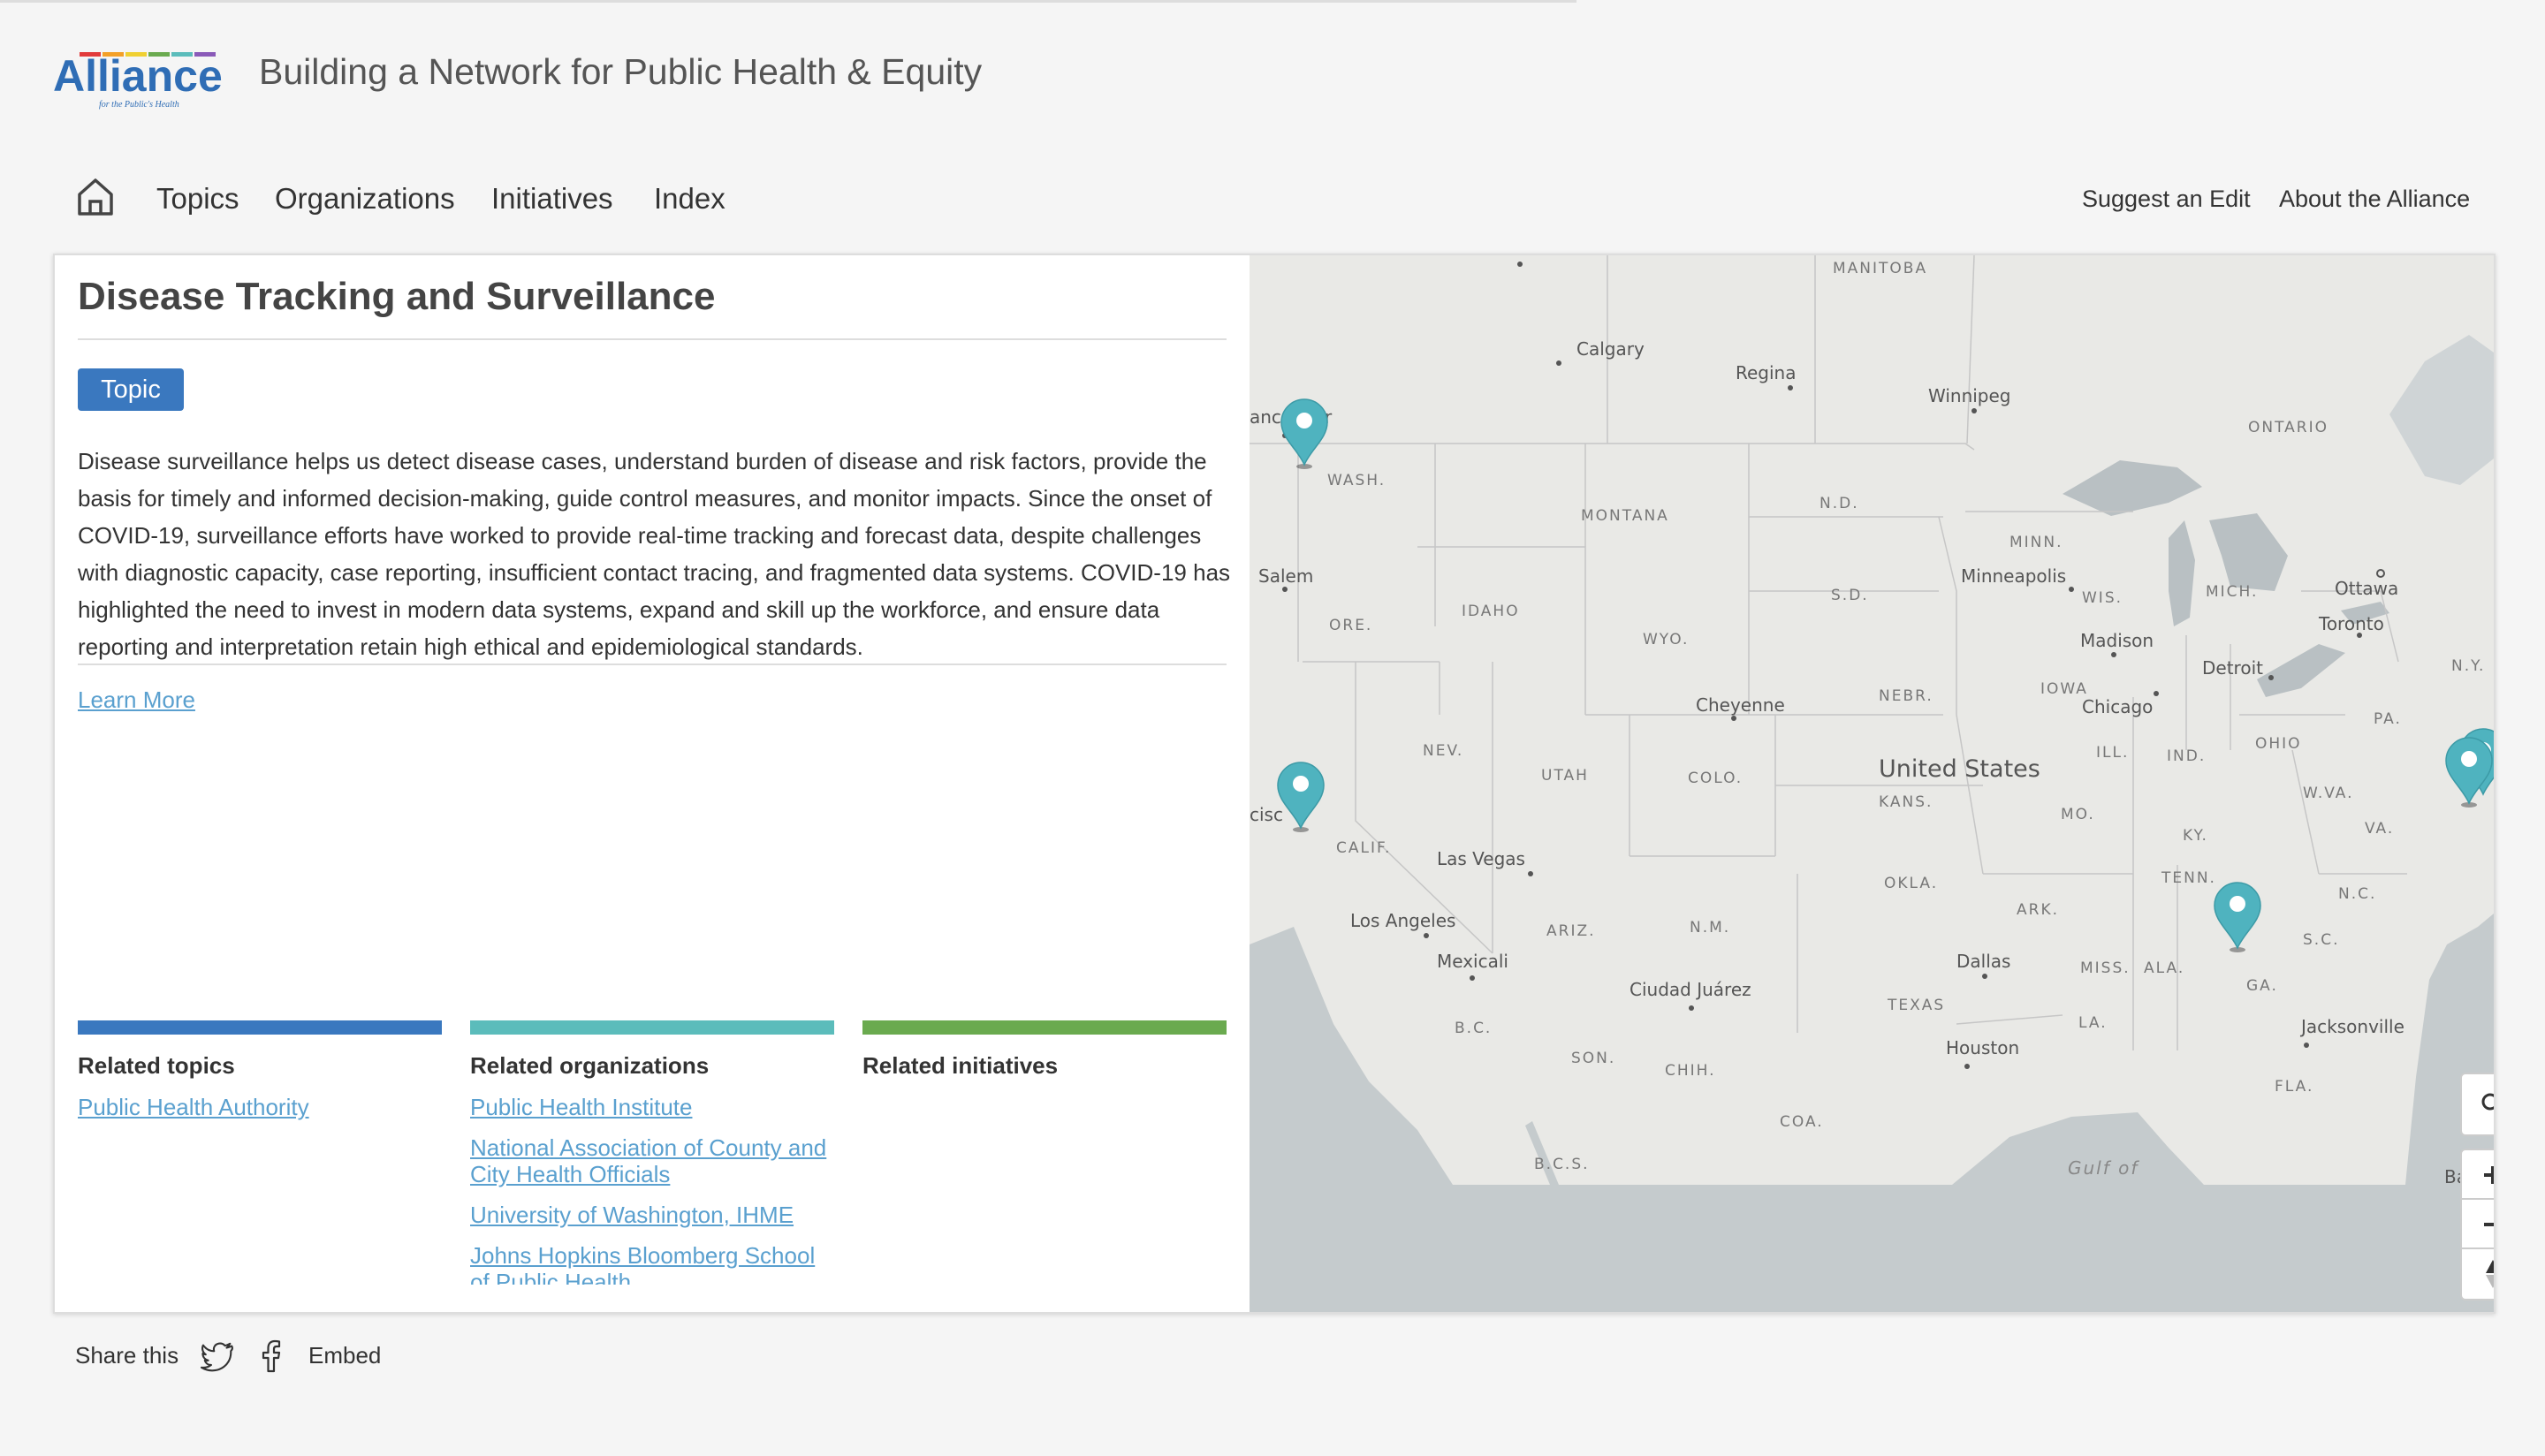 This screenshot has width=2545, height=1456. Describe the element at coordinates (2487, 1102) in the screenshot. I see `search-icon` at that location.